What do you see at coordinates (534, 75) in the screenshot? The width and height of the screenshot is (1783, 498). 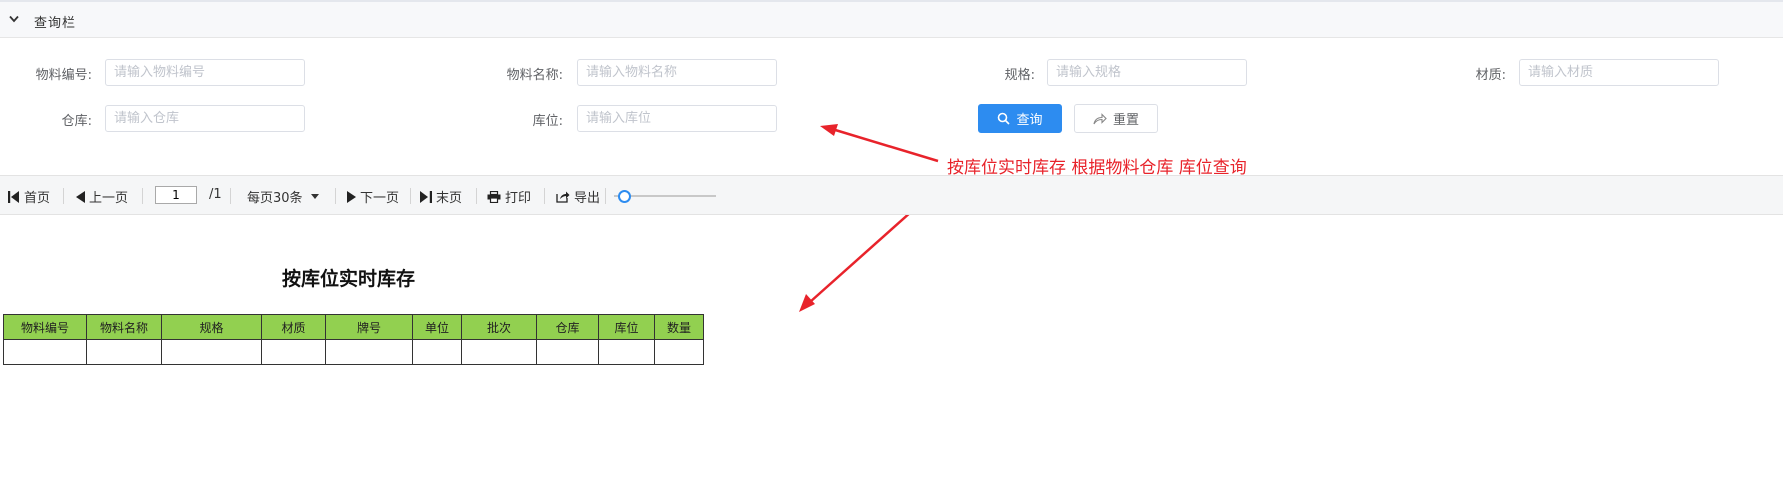 I see `material-name-label: 物料名称:` at bounding box center [534, 75].